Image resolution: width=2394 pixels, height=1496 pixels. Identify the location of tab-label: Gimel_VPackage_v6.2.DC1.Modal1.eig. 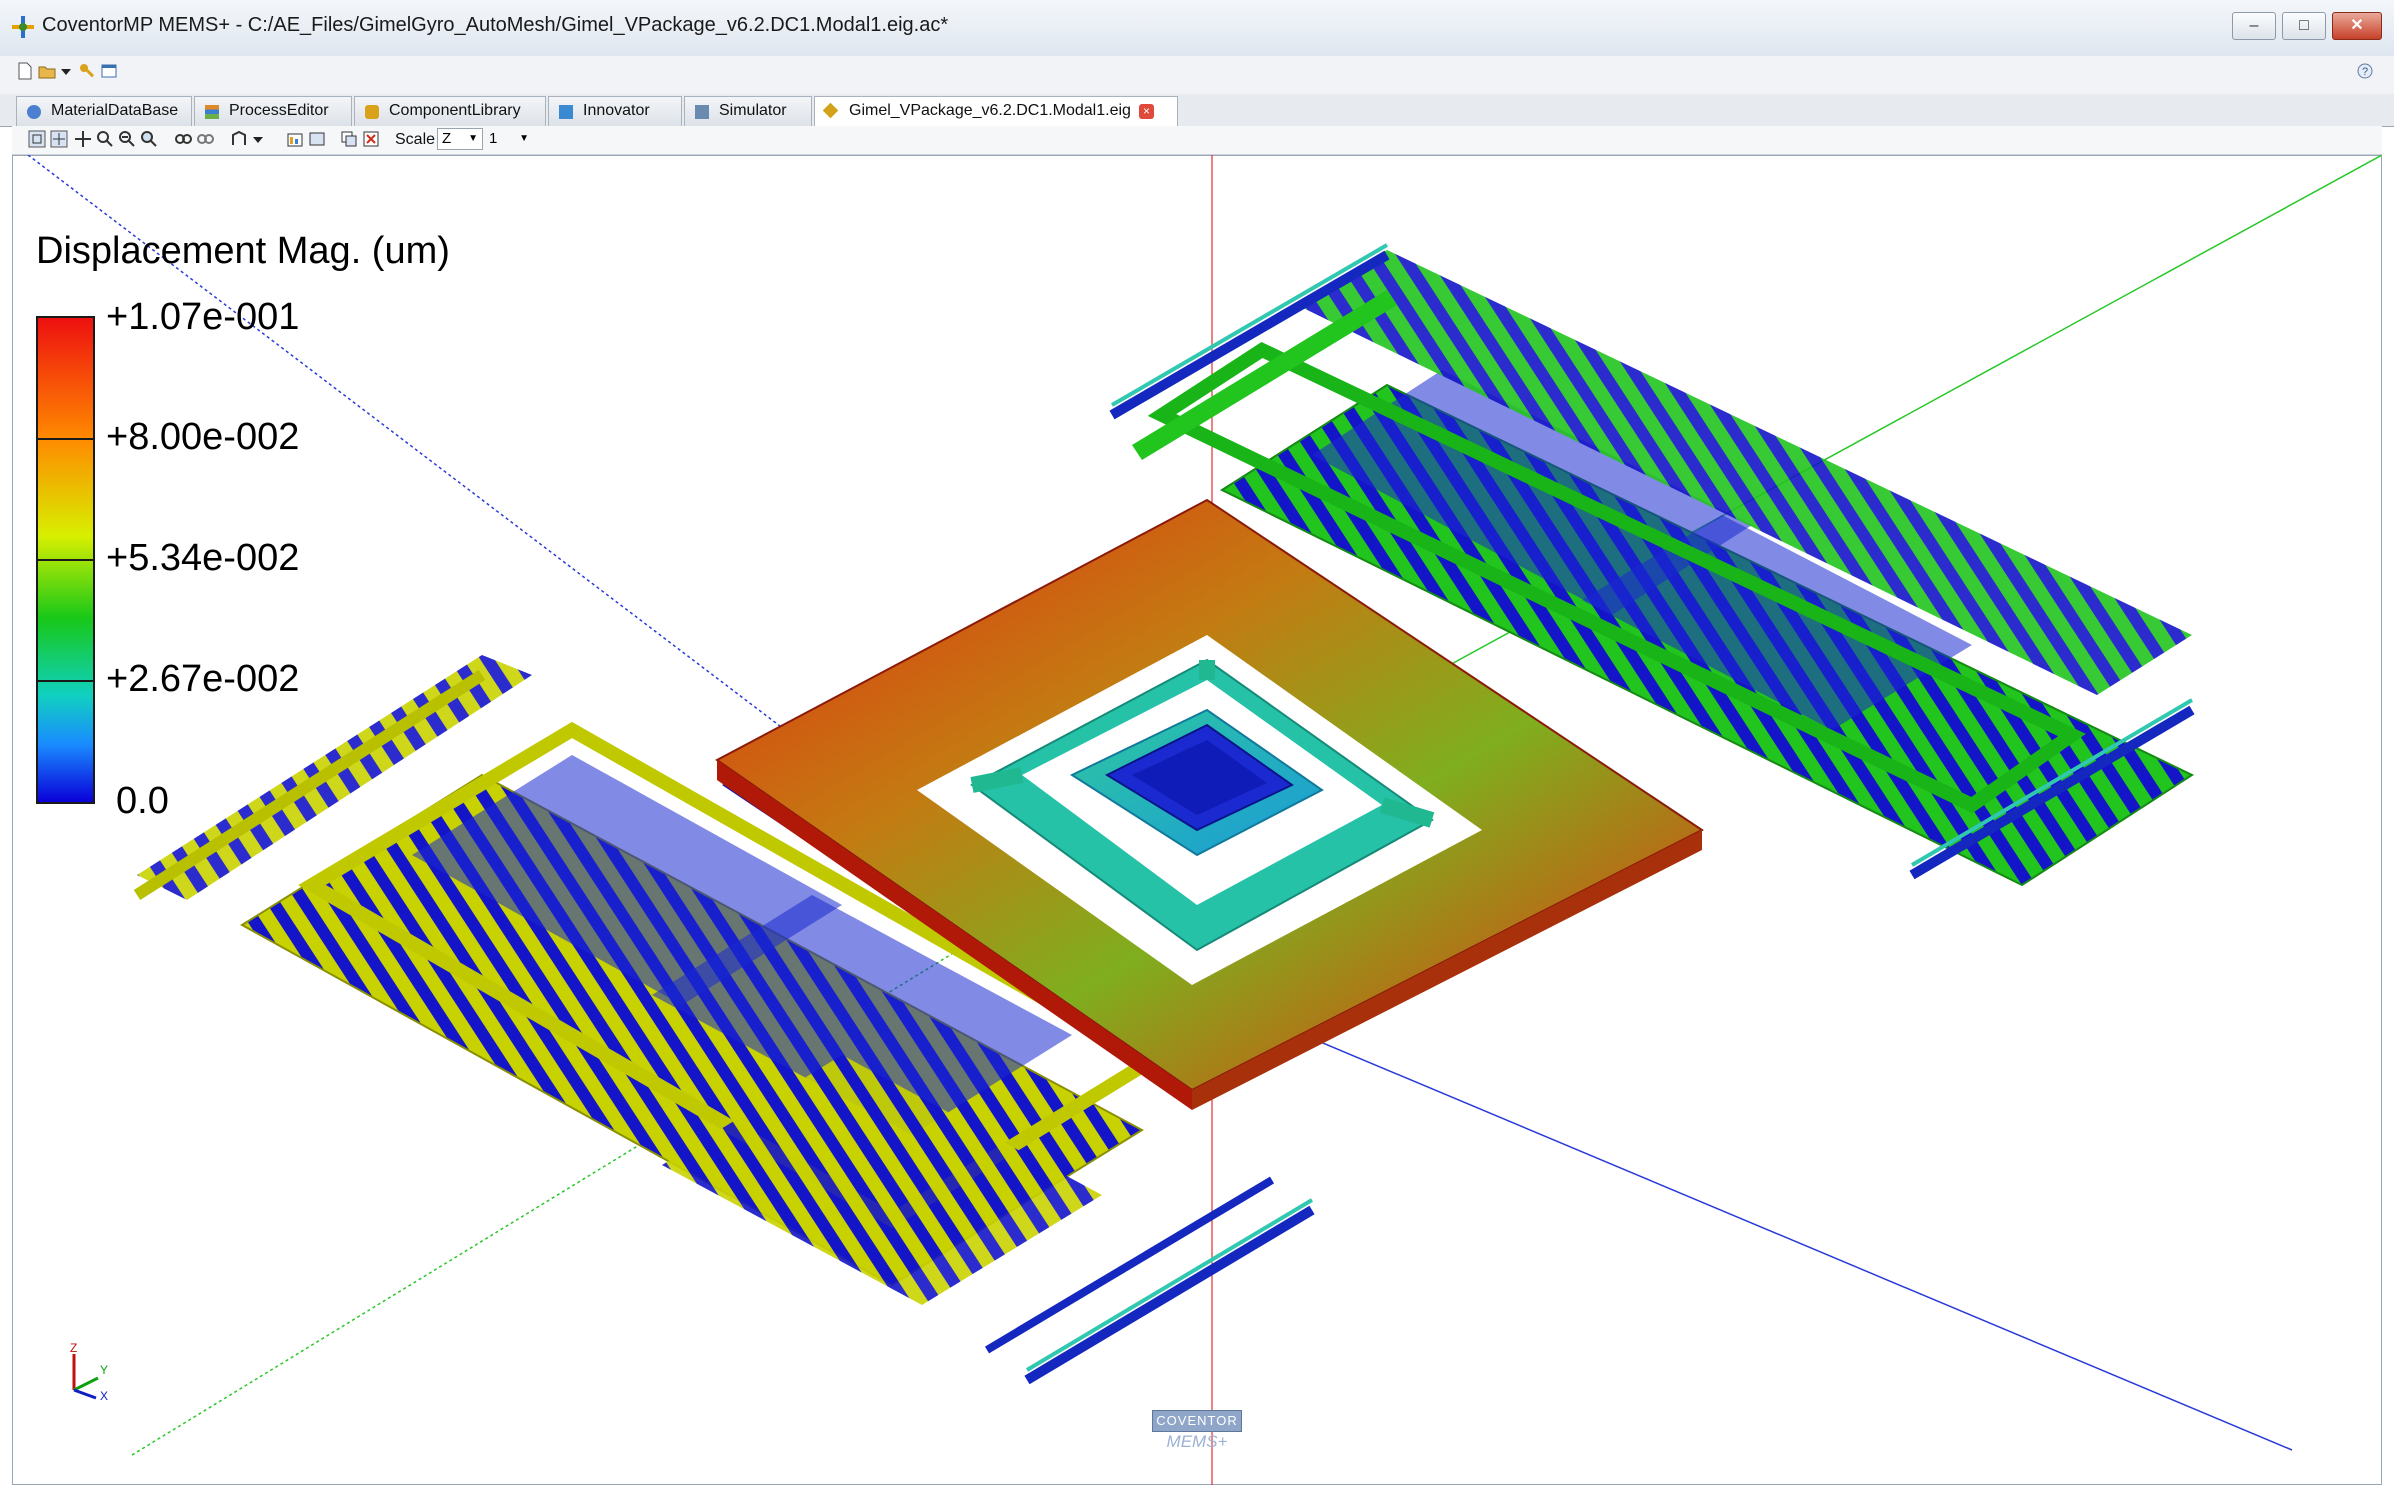
(990, 110).